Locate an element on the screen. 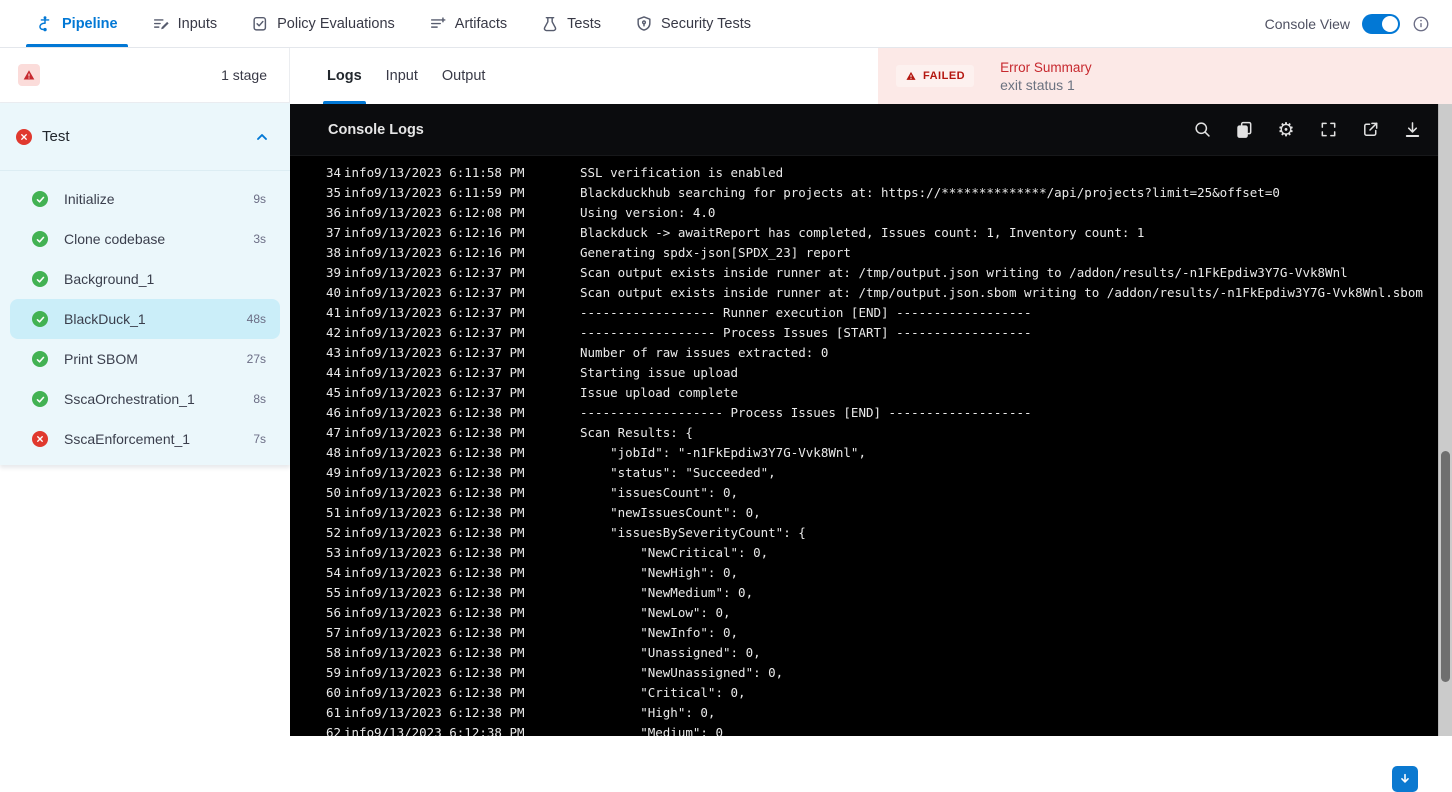  open-in-new-icon is located at coordinates (1370, 130).